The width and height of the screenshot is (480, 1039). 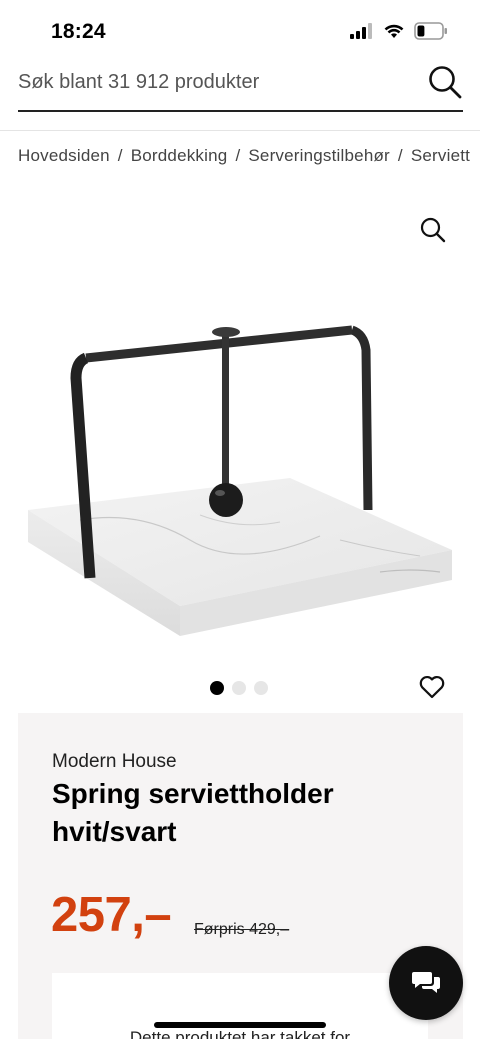 What do you see at coordinates (440, 155) in the screenshot?
I see `breadcrumb-item-serviett: Serviett` at bounding box center [440, 155].